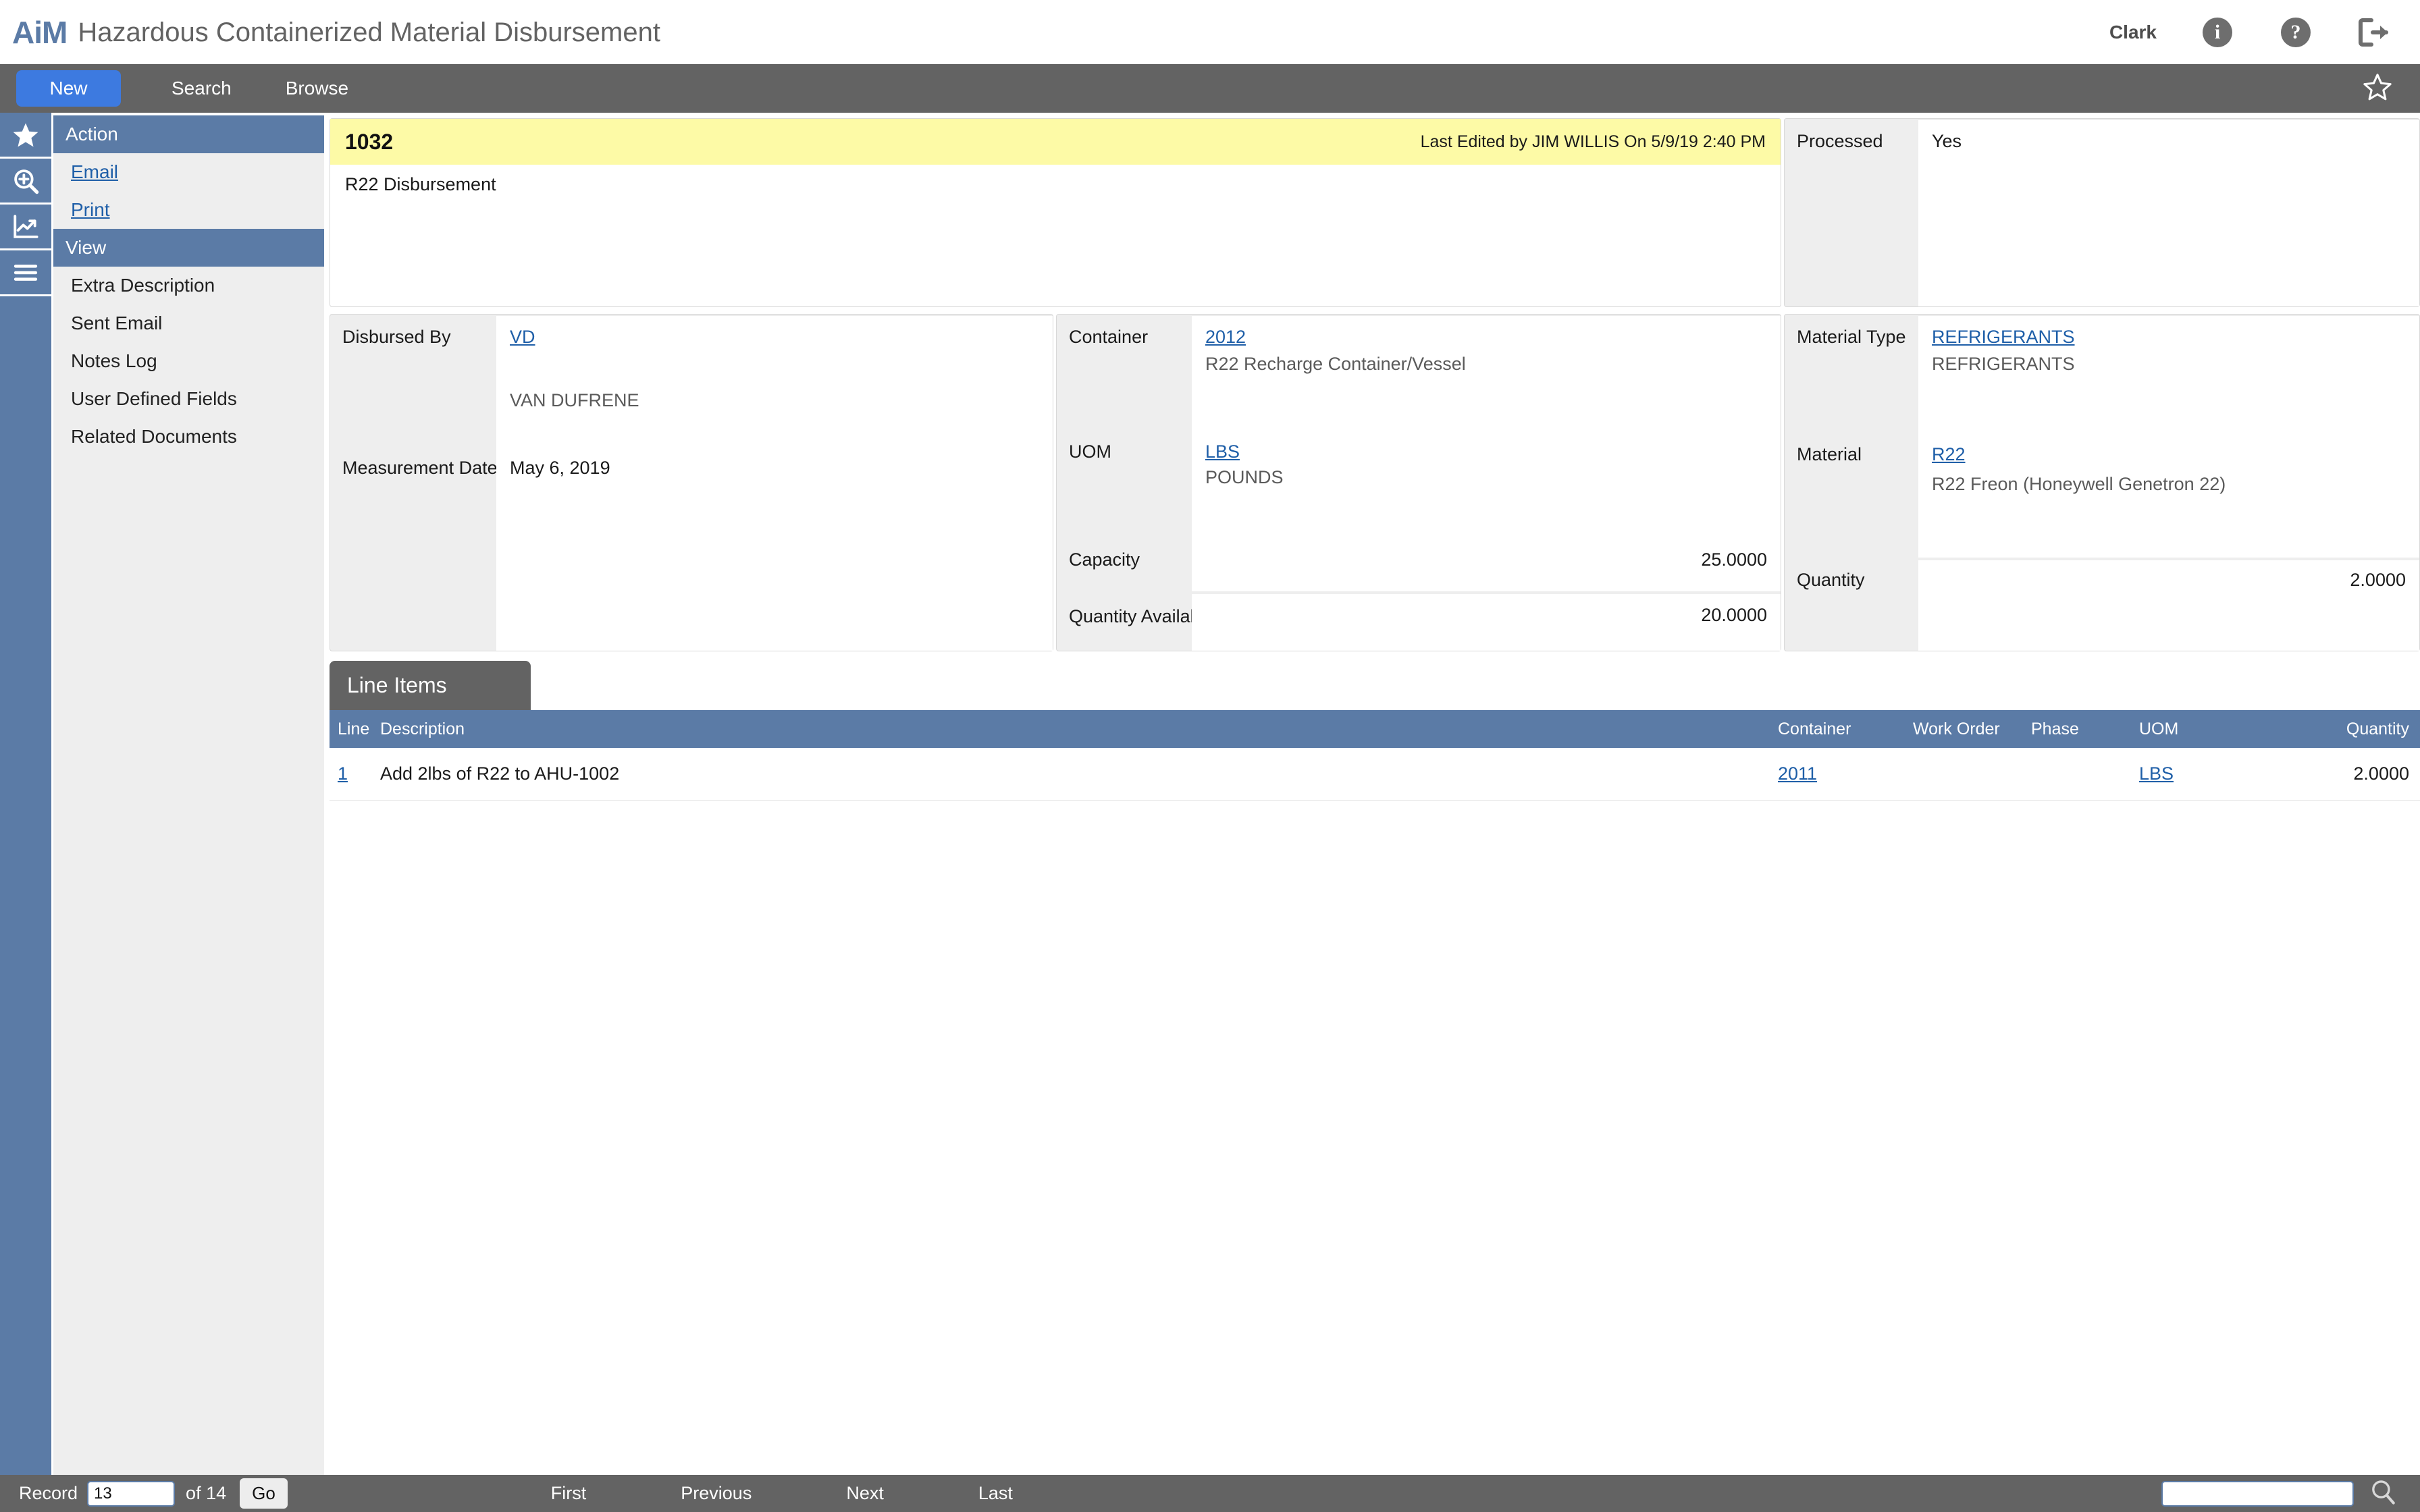  What do you see at coordinates (574, 400) in the screenshot?
I see `disbursed-by-name: VAN DUFRENE` at bounding box center [574, 400].